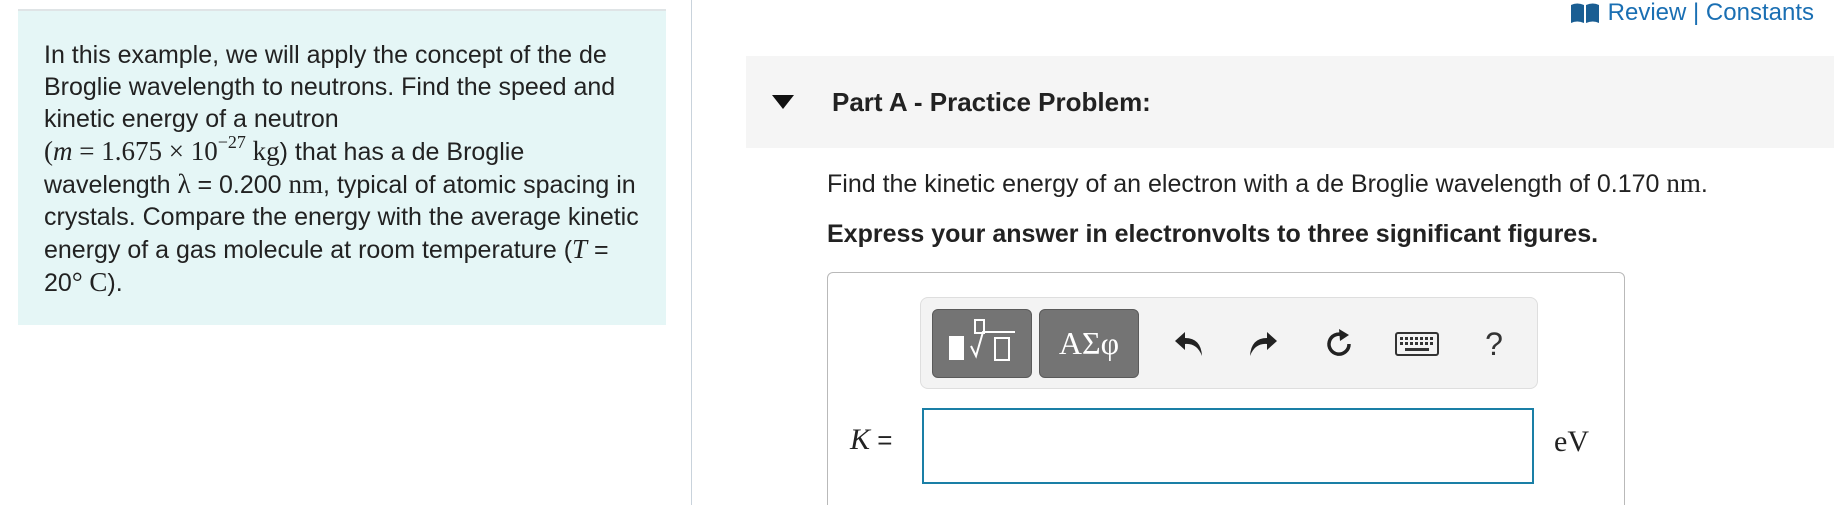 The height and width of the screenshot is (505, 1834). I want to click on reset-icon, so click(1339, 344).